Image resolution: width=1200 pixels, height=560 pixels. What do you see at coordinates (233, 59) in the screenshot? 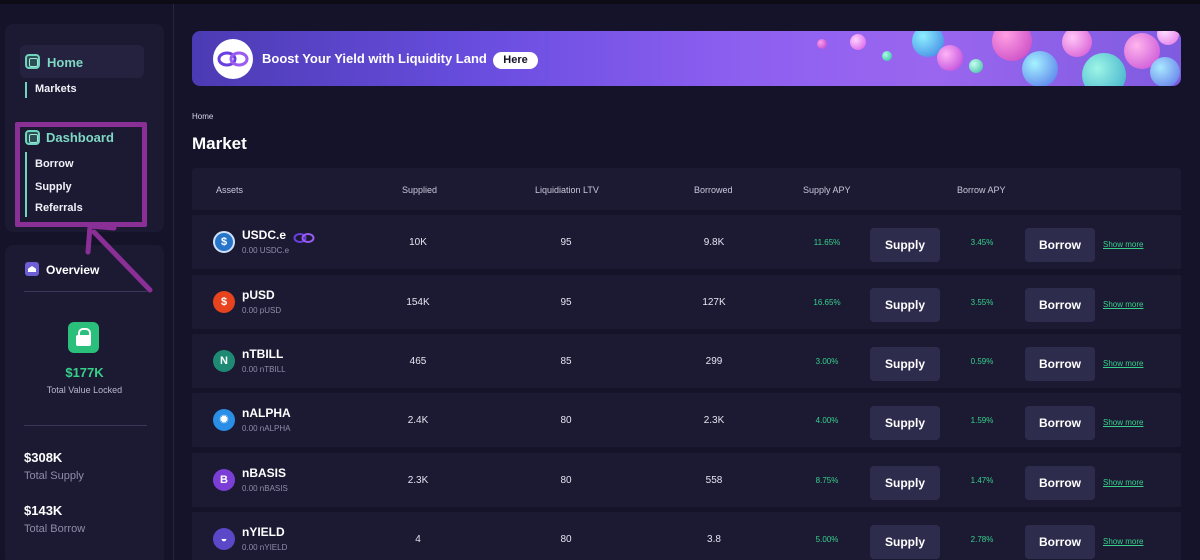
I see `liquidity-land-logo-icon` at bounding box center [233, 59].